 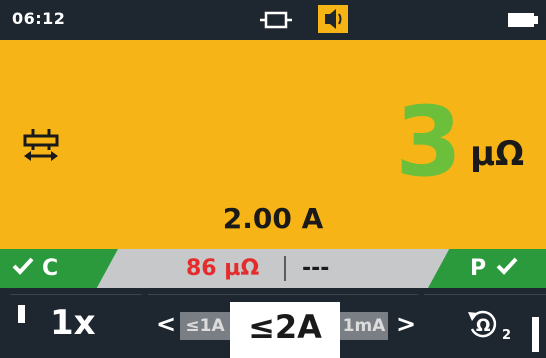 I want to click on main-reading-value: 3, so click(x=428, y=142).